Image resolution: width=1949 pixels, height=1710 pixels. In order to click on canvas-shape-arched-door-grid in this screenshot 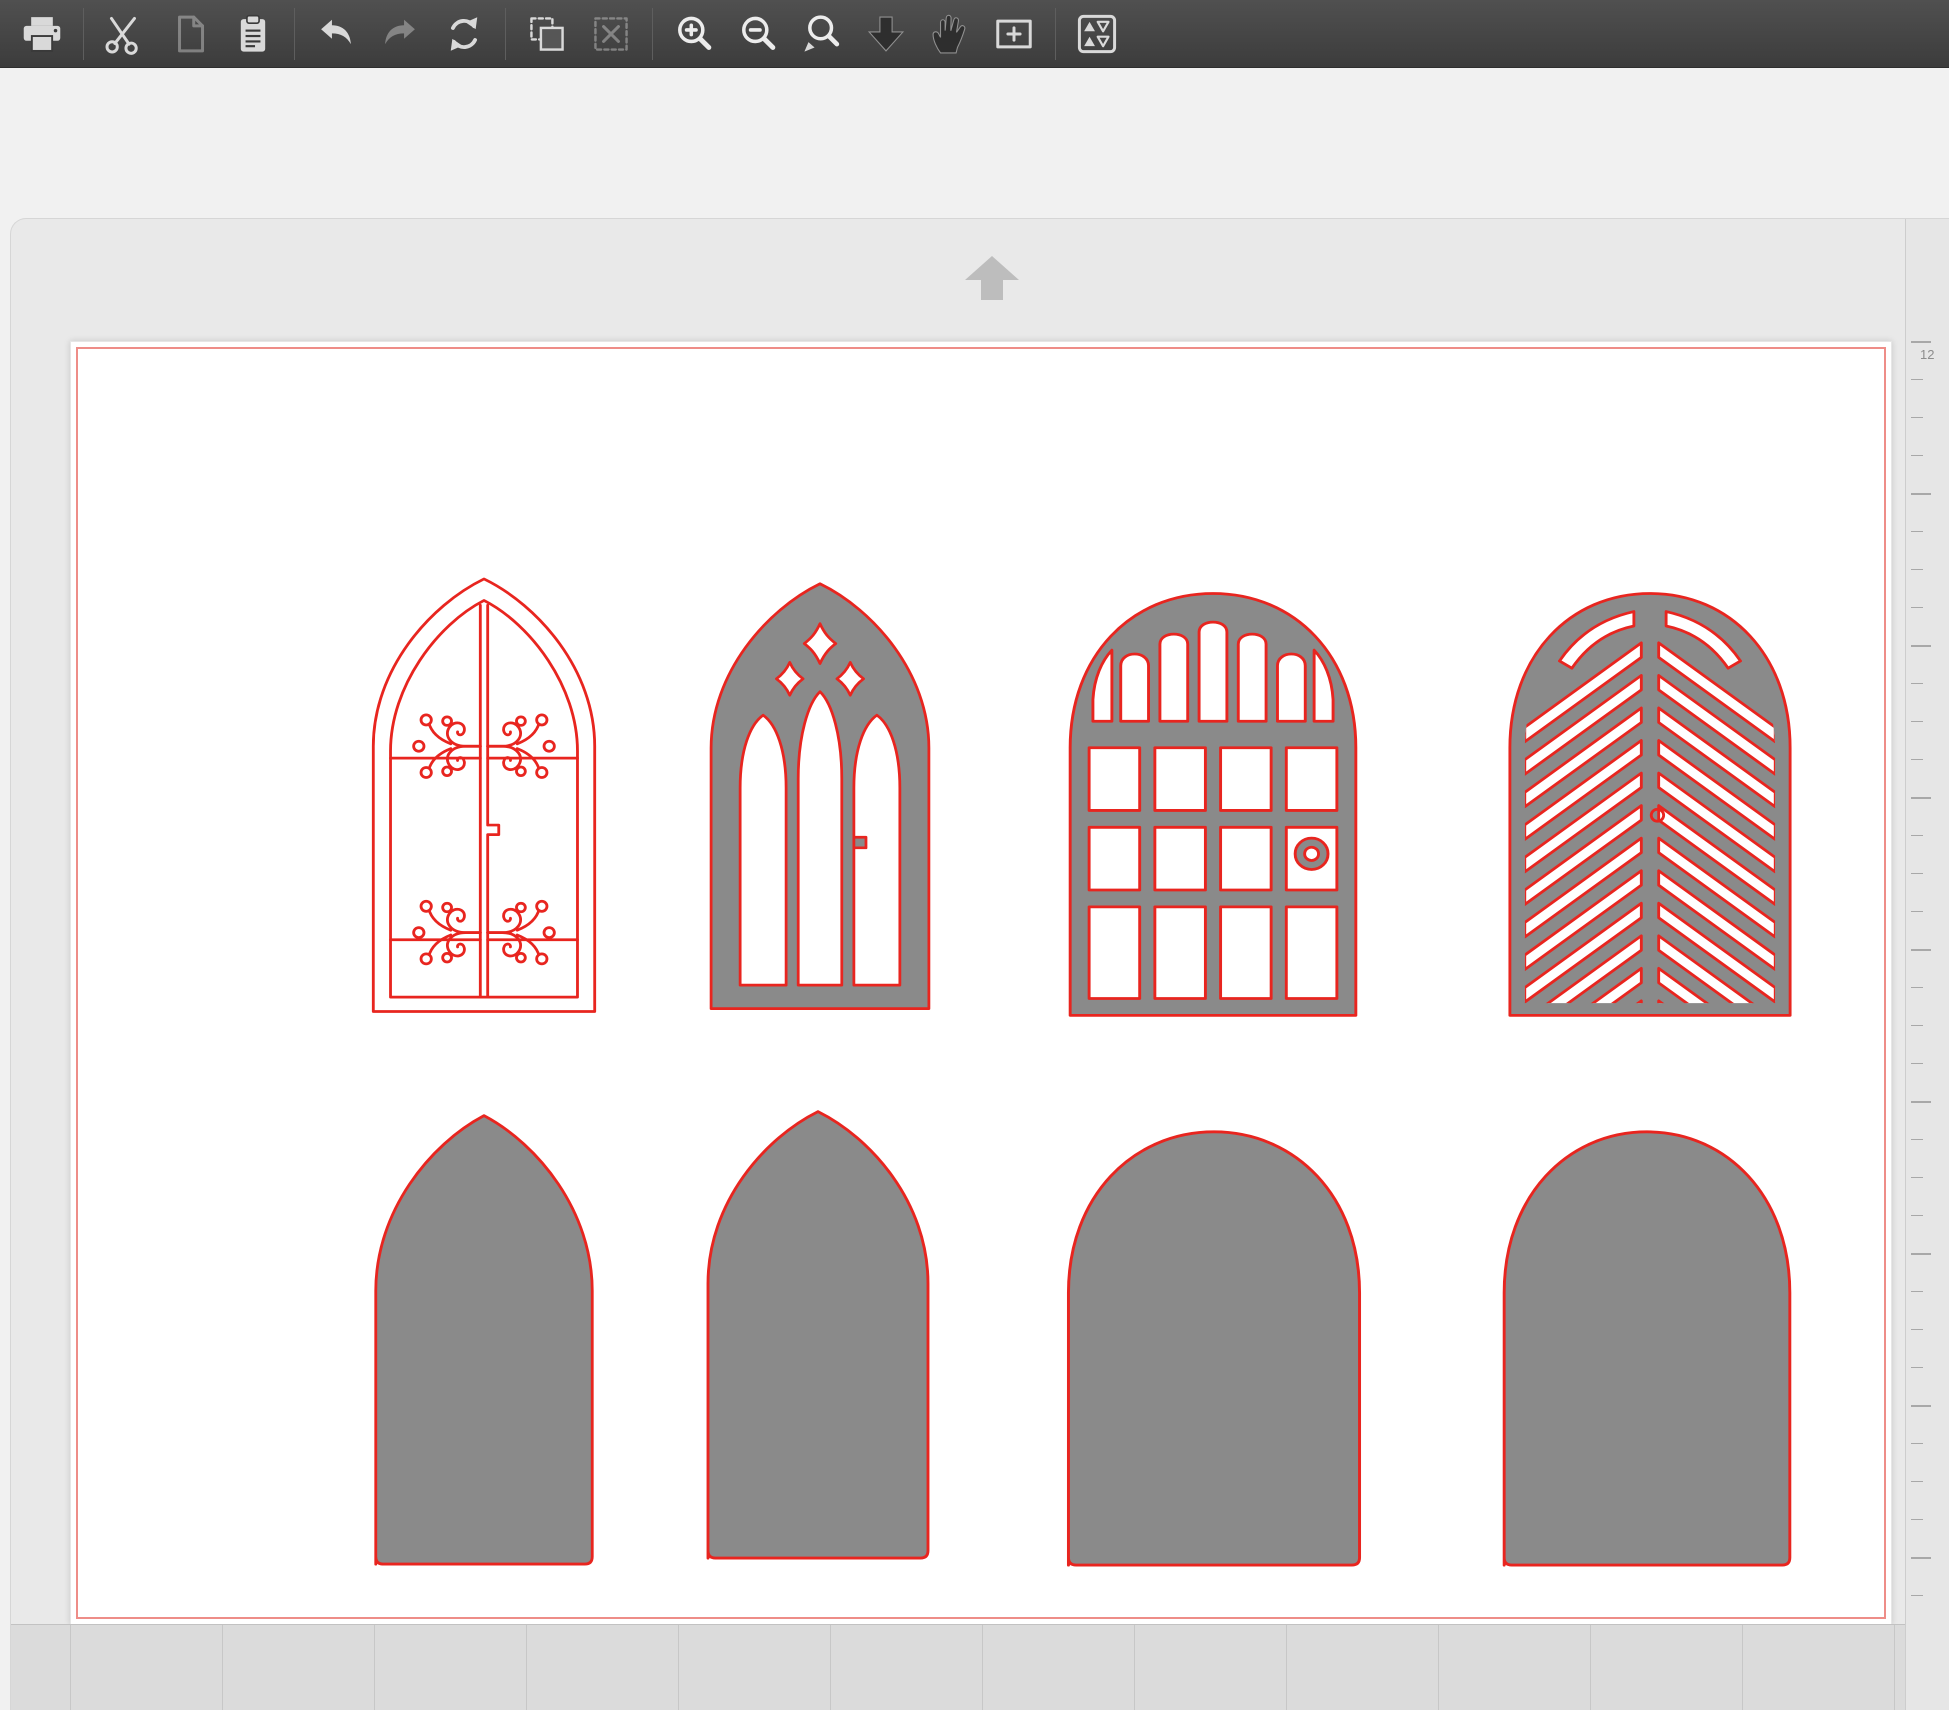, I will do `click(1213, 802)`.